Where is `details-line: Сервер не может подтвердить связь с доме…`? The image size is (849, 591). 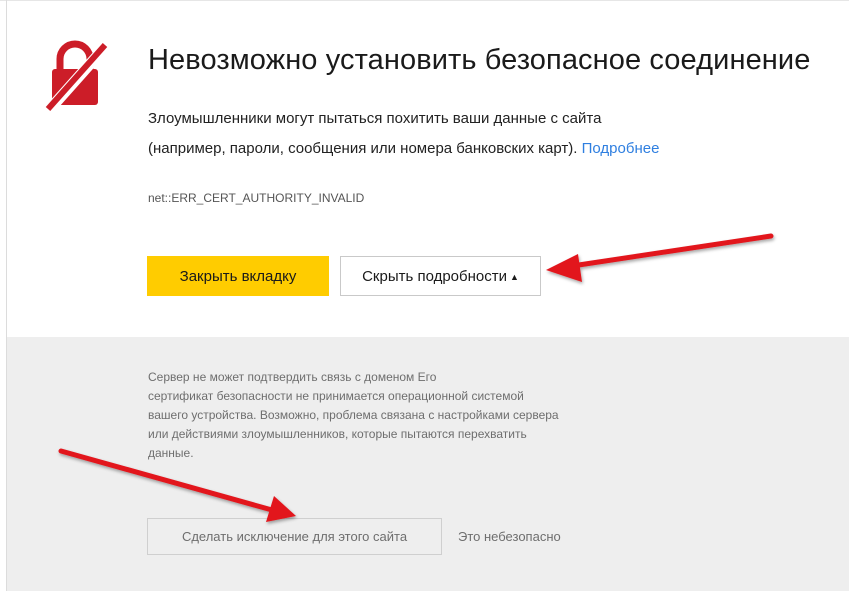 details-line: Сервер не может подтвердить связь с доме… is located at coordinates (292, 377).